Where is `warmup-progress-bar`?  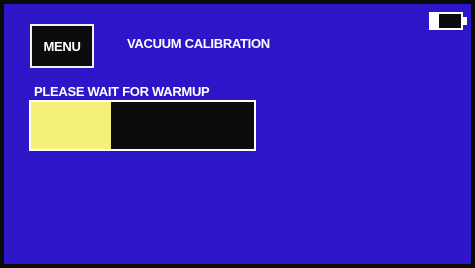
warmup-progress-bar is located at coordinates (142, 125).